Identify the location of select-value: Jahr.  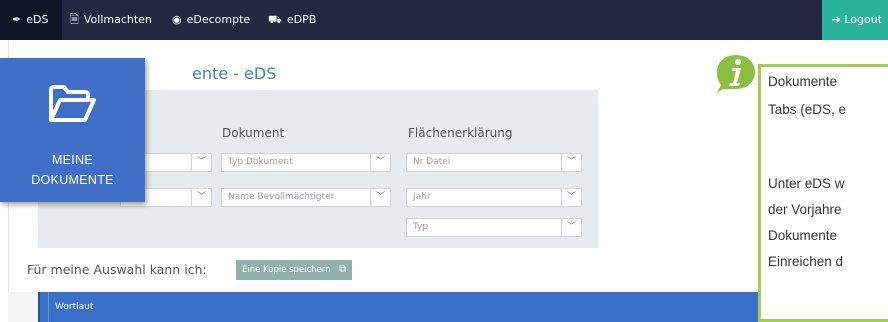
(422, 197).